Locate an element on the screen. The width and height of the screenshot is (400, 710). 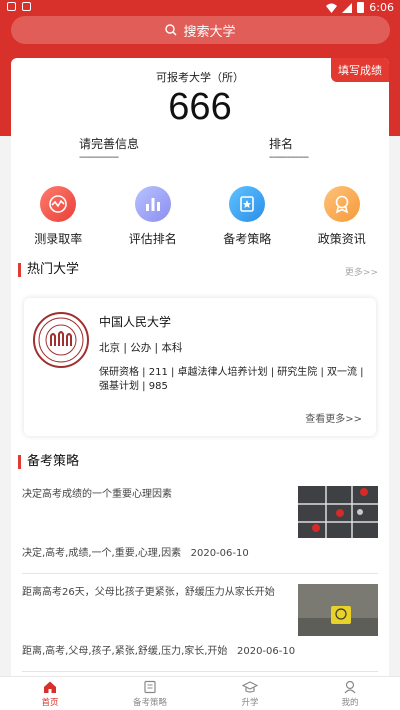
nav-profile: 我的 is located at coordinates (350, 693).